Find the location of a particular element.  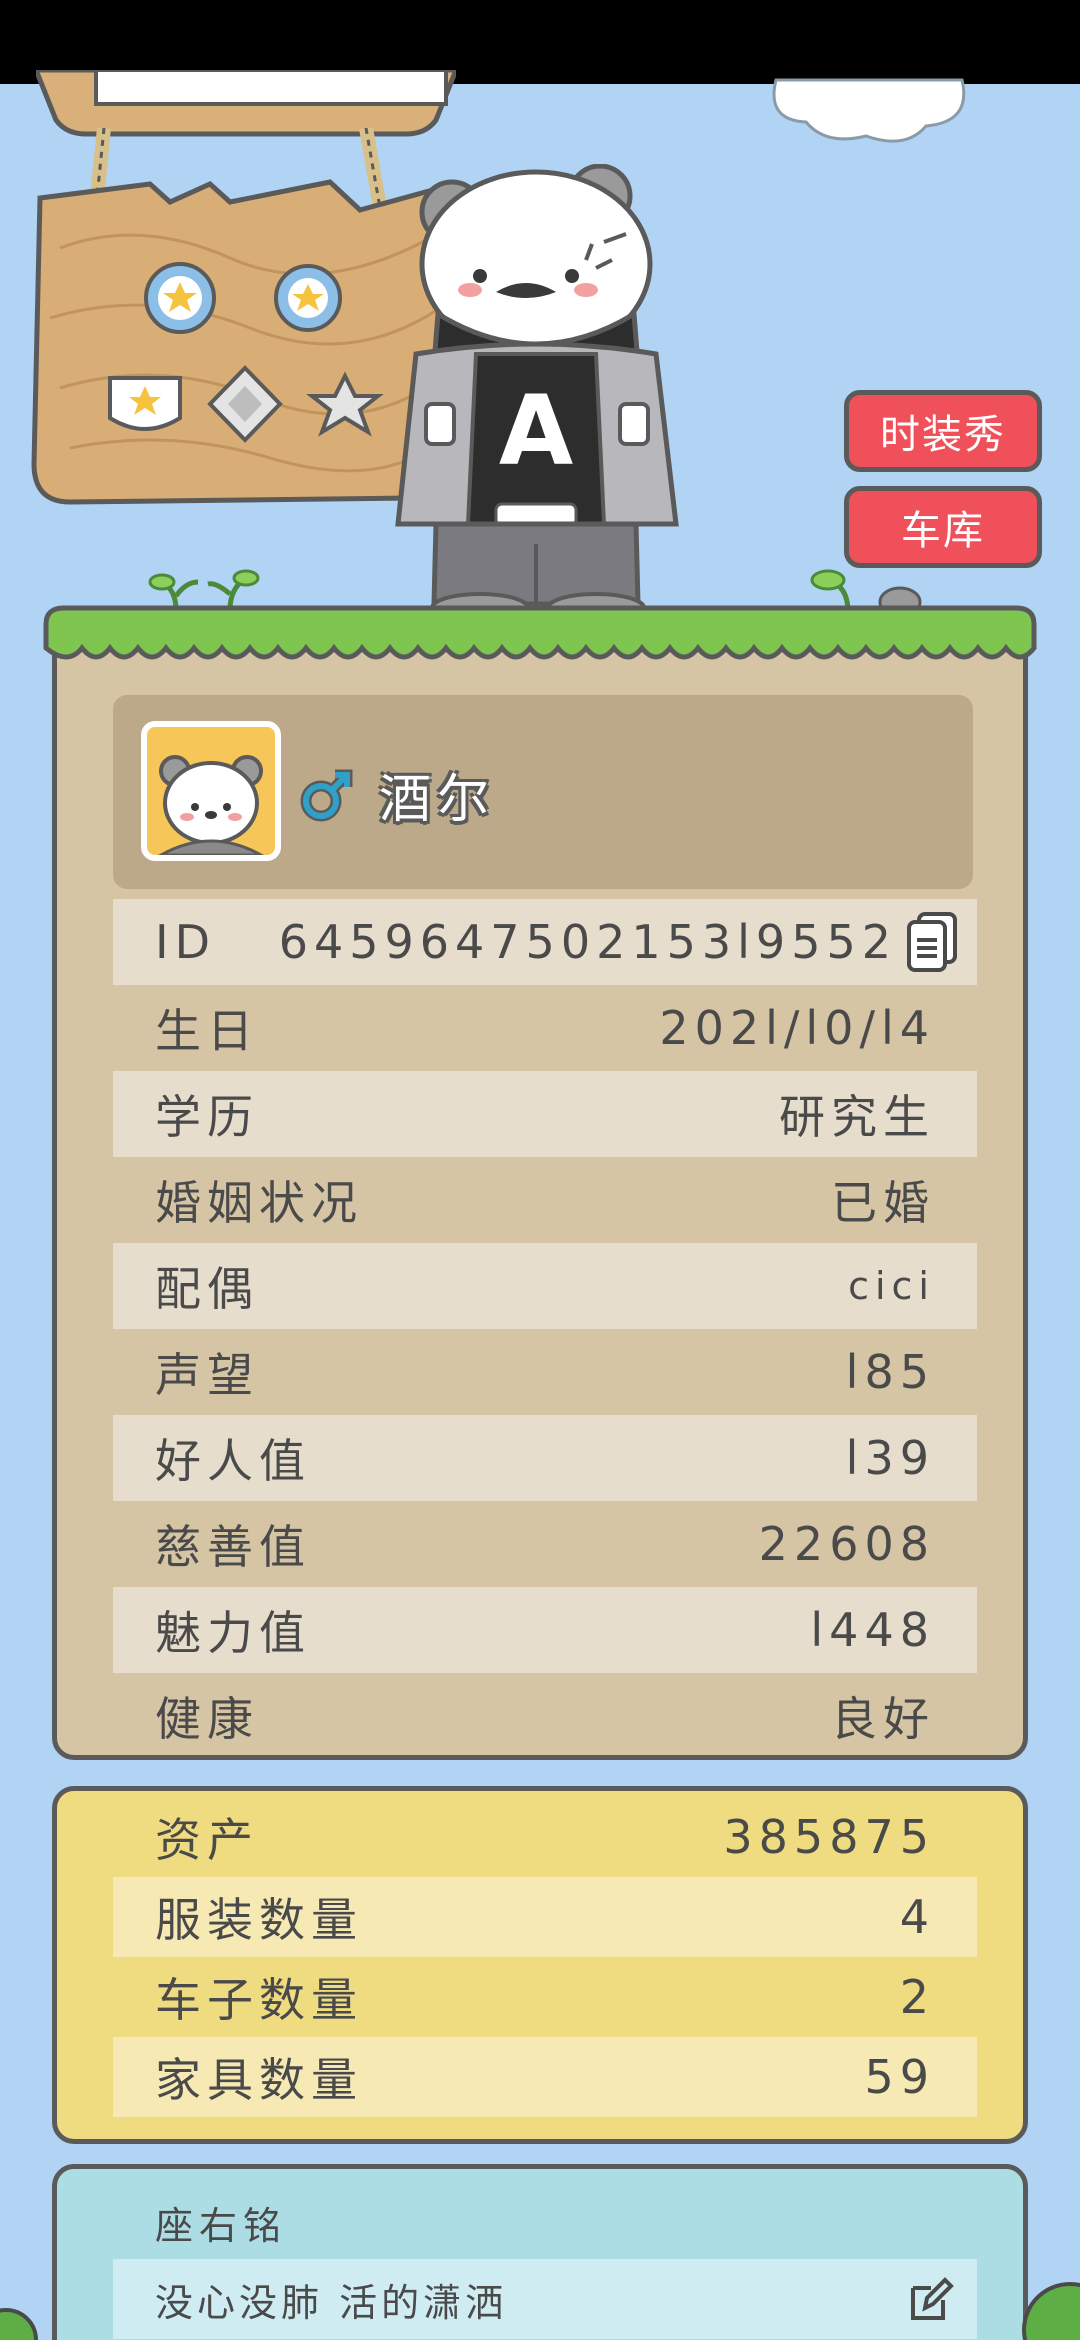

name-panel: 酒尔 is located at coordinates (543, 792).